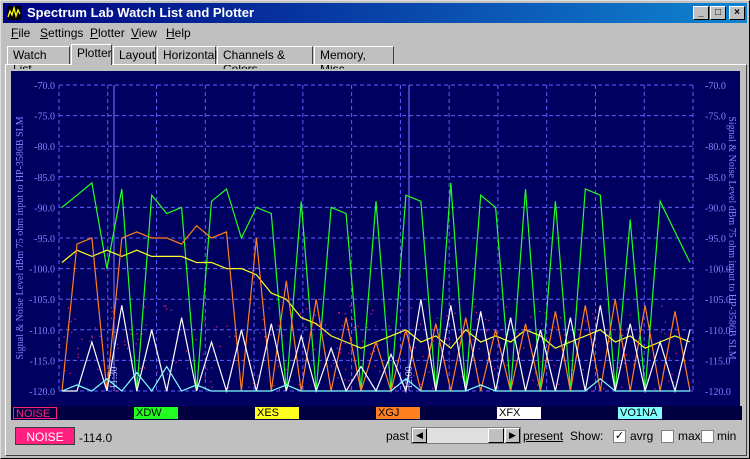  Describe the element at coordinates (156, 413) in the screenshot. I see `legend-xdw: XDW` at that location.